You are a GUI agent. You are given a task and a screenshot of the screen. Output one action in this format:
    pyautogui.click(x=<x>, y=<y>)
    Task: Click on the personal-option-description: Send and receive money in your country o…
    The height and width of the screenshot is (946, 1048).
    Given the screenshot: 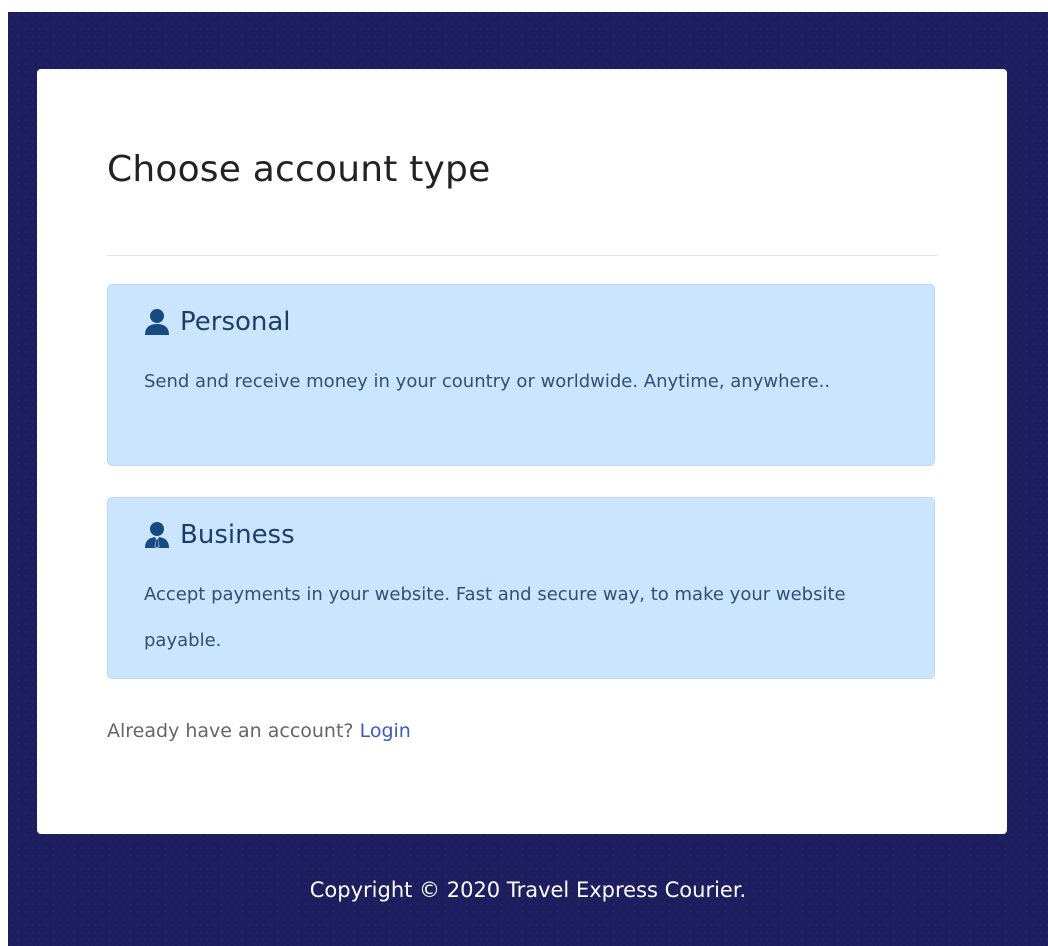 What is the action you would take?
    pyautogui.click(x=487, y=381)
    